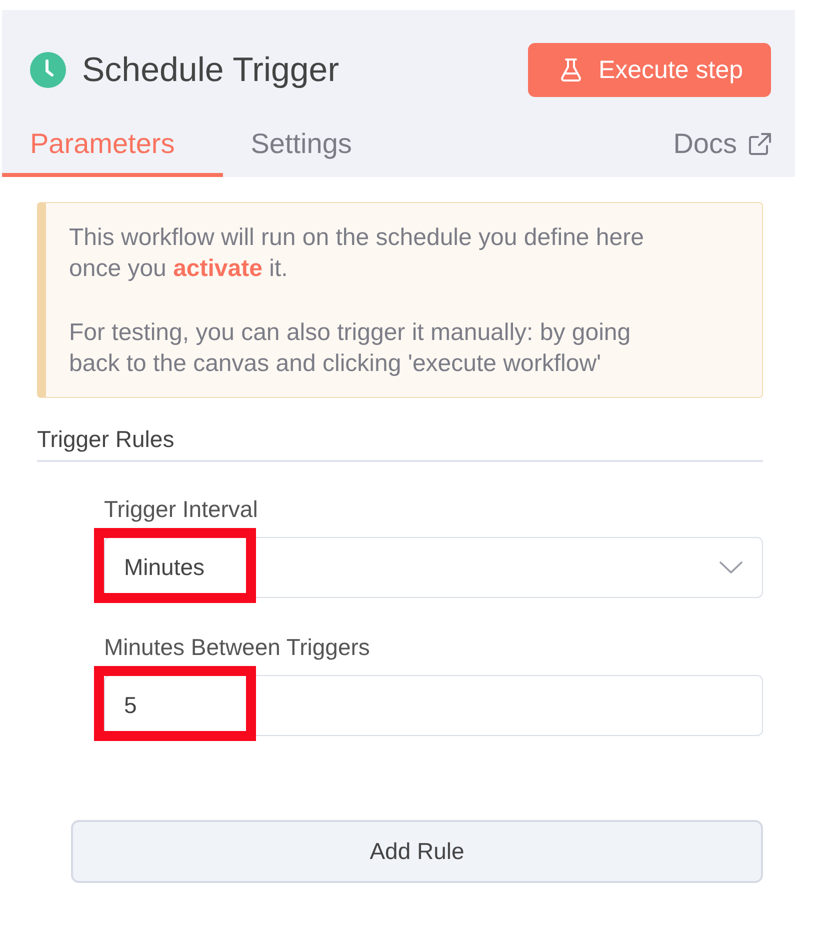  I want to click on field-label: Minutes Between Triggers, so click(237, 647).